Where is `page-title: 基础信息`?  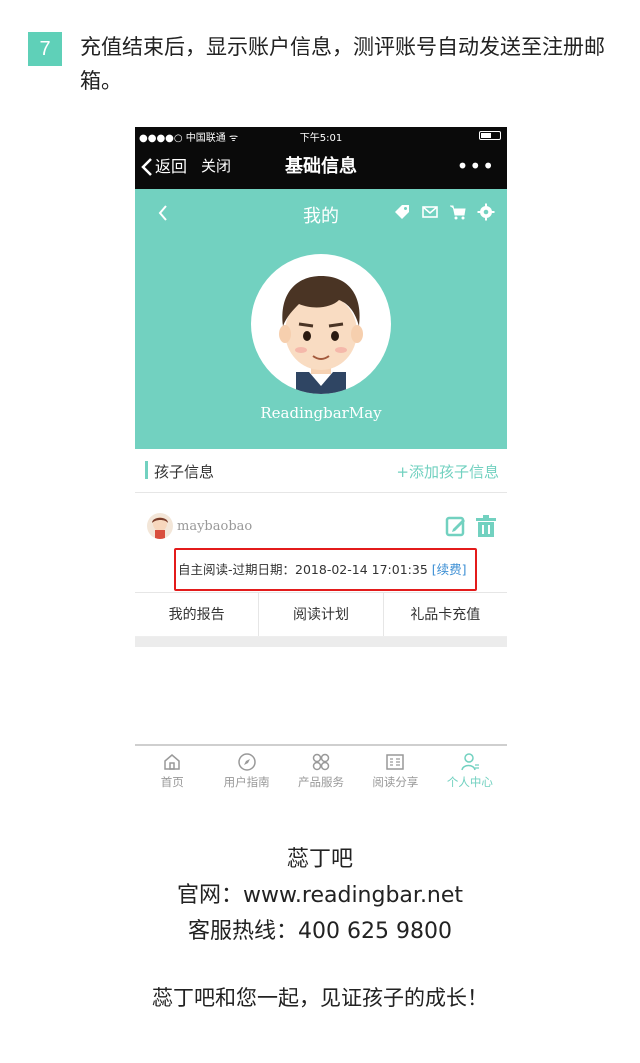 page-title: 基础信息 is located at coordinates (321, 166).